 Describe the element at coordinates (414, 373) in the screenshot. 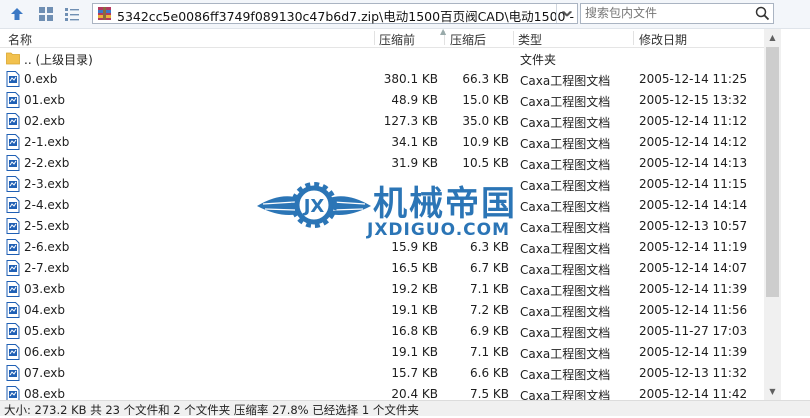

I see `file-compressed-size: 15.7 KB` at that location.